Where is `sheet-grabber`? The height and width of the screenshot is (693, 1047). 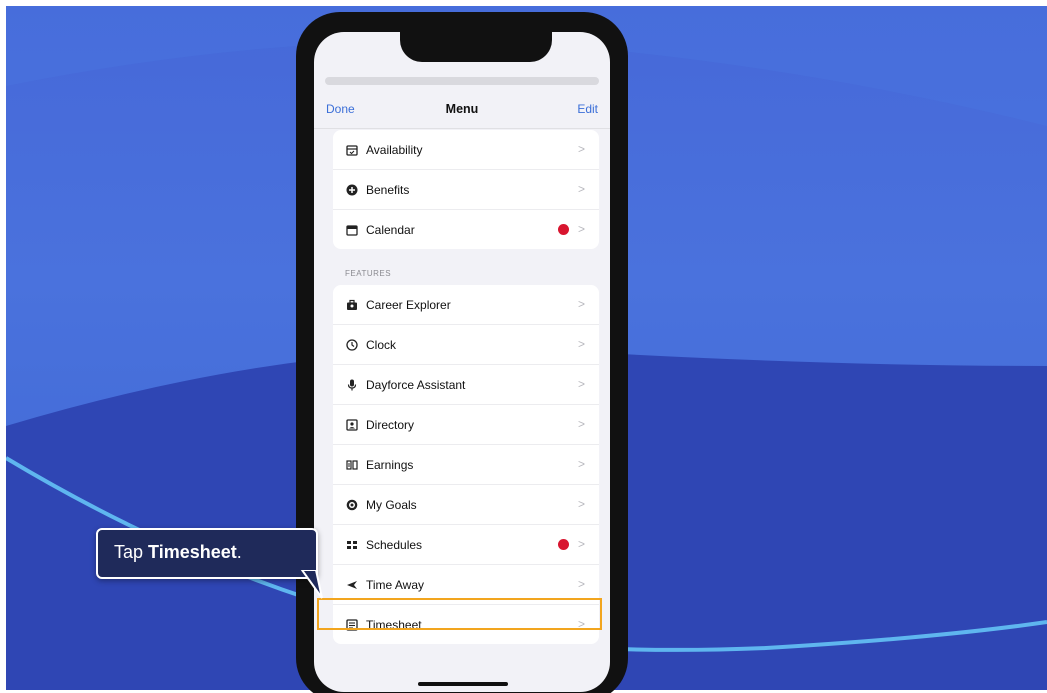 sheet-grabber is located at coordinates (462, 81).